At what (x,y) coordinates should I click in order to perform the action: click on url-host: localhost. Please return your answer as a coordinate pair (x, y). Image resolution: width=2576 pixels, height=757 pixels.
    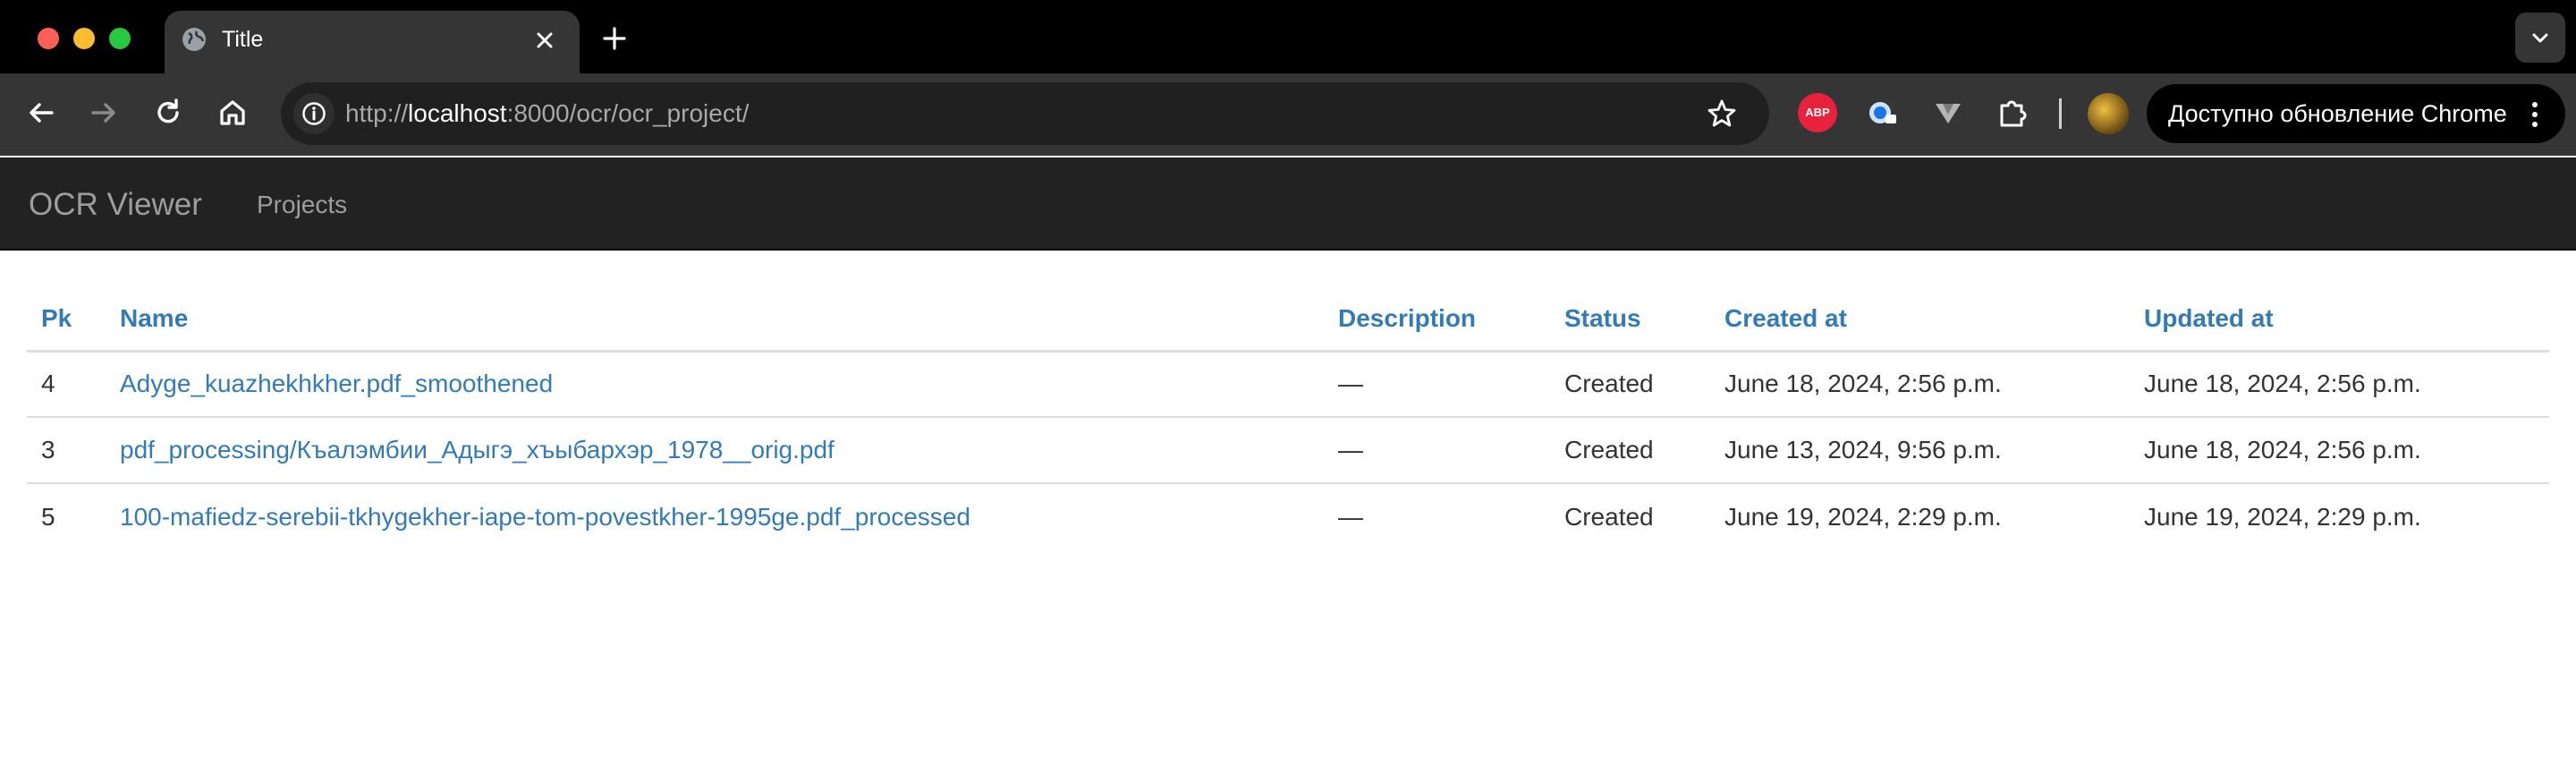
    Looking at the image, I should click on (457, 113).